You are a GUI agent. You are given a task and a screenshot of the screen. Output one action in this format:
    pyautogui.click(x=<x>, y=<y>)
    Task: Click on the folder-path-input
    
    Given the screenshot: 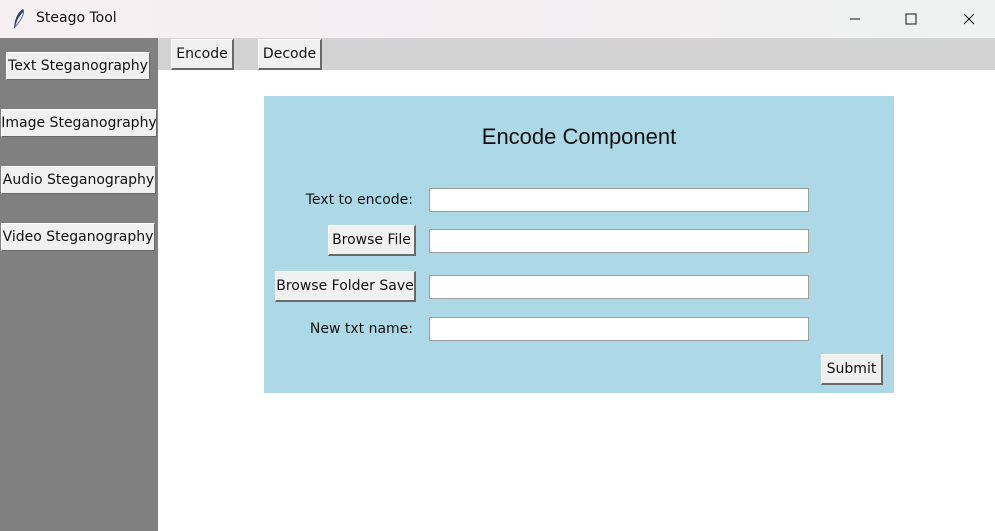 What is the action you would take?
    pyautogui.click(x=619, y=287)
    